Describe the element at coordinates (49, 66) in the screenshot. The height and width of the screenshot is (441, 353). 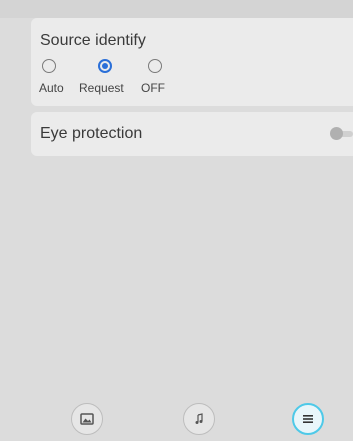
I see `radio-auto` at that location.